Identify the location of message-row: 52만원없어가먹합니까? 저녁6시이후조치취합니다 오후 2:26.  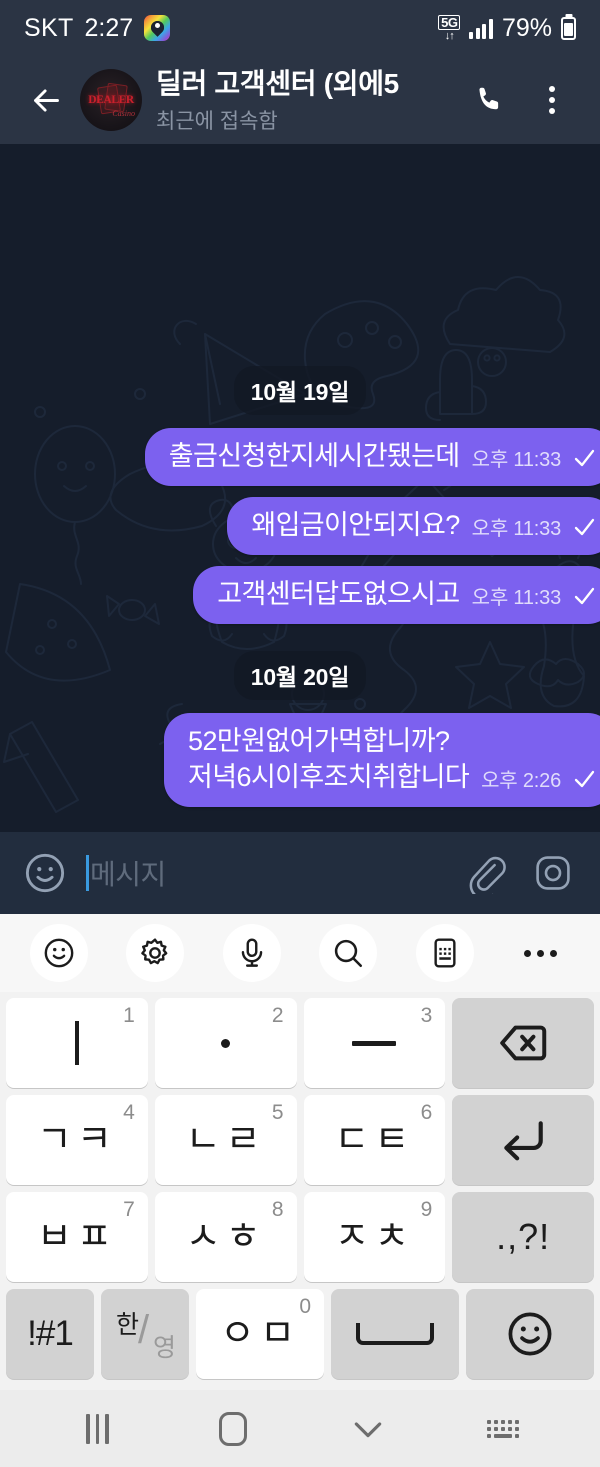
(300, 760).